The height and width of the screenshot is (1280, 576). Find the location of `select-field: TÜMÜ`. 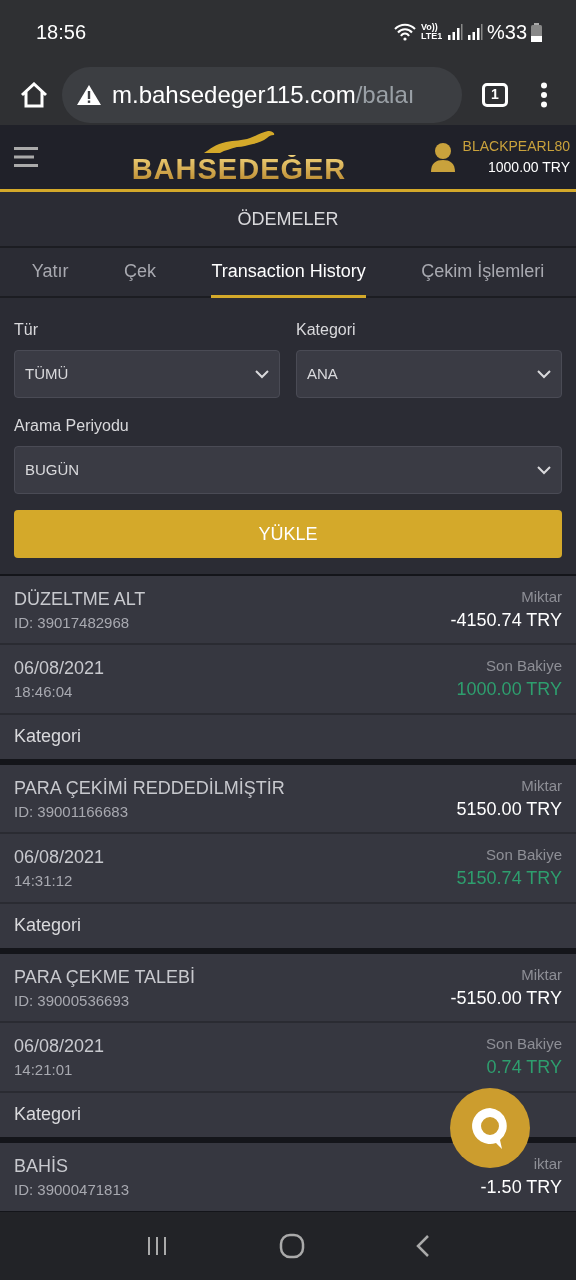

select-field: TÜMÜ is located at coordinates (147, 374).